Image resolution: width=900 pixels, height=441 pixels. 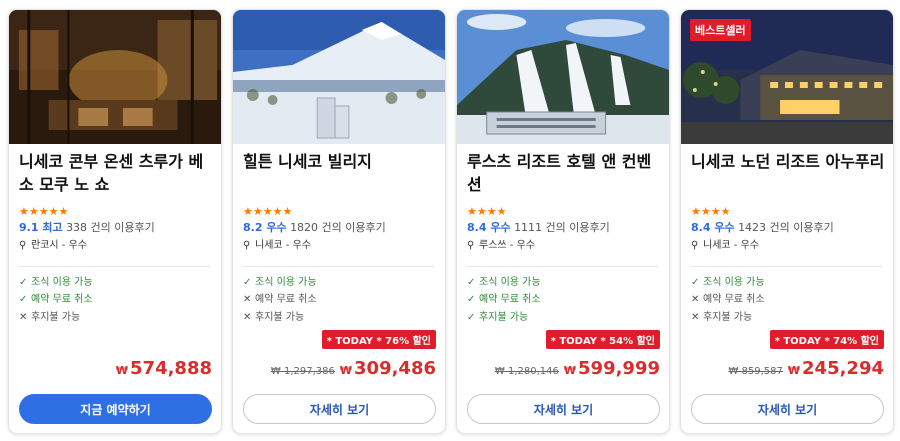 What do you see at coordinates (110, 227) in the screenshot?
I see `review-count: 338 건의 이용후기` at bounding box center [110, 227].